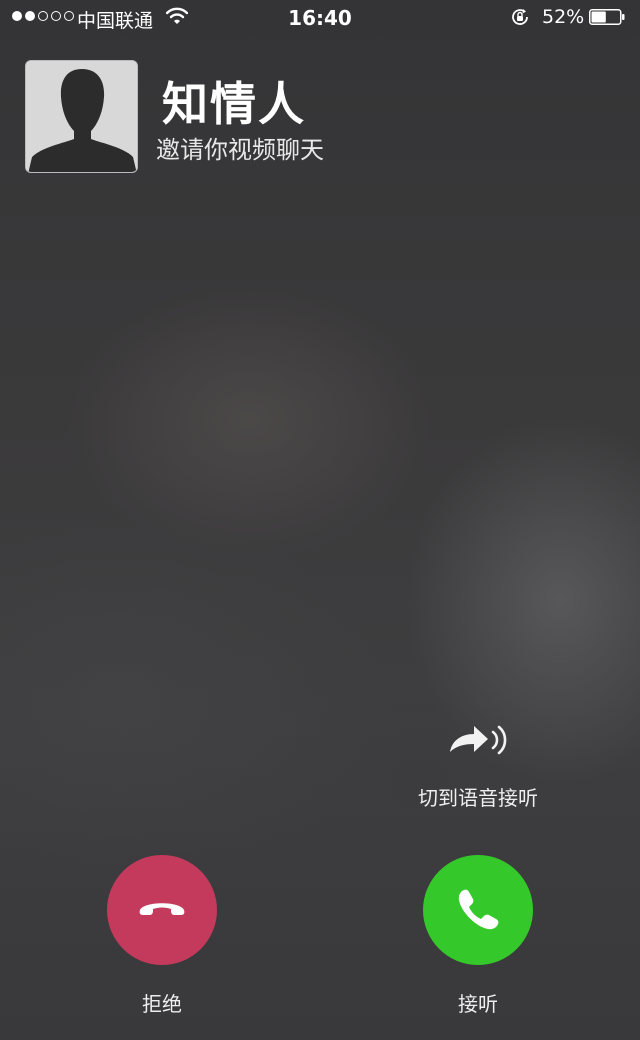 Image resolution: width=640 pixels, height=1040 pixels. What do you see at coordinates (478, 796) in the screenshot?
I see `switch-to-voice-button: 切到语音接听` at bounding box center [478, 796].